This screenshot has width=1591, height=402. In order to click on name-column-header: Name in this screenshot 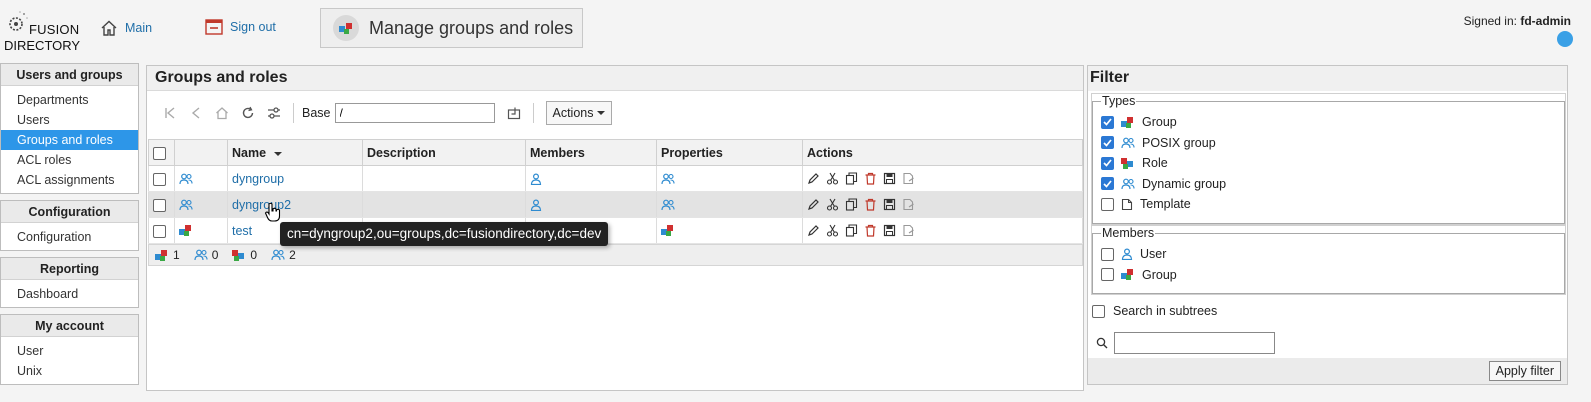, I will do `click(295, 152)`.